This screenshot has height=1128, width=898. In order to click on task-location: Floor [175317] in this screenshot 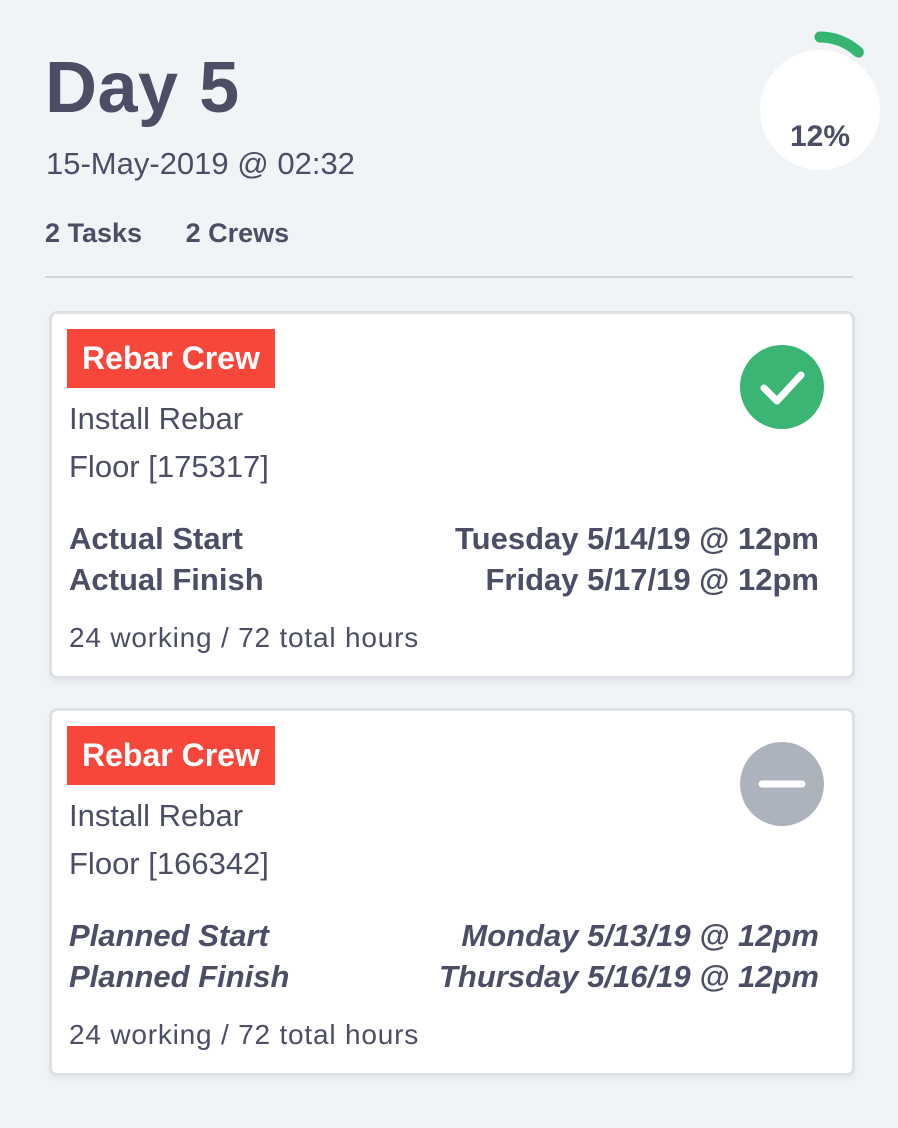, I will do `click(169, 466)`.